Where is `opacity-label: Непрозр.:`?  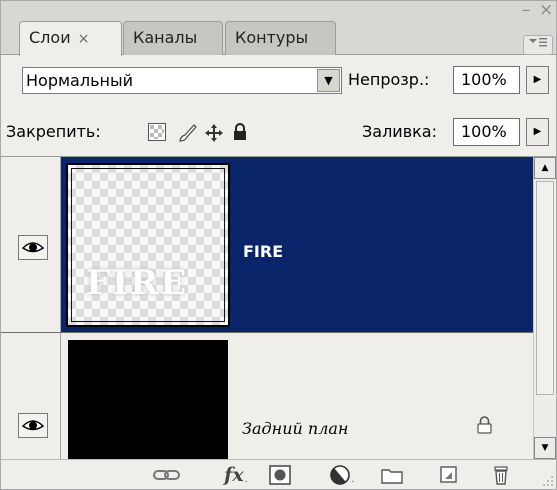
opacity-label: Непрозр.: is located at coordinates (389, 79).